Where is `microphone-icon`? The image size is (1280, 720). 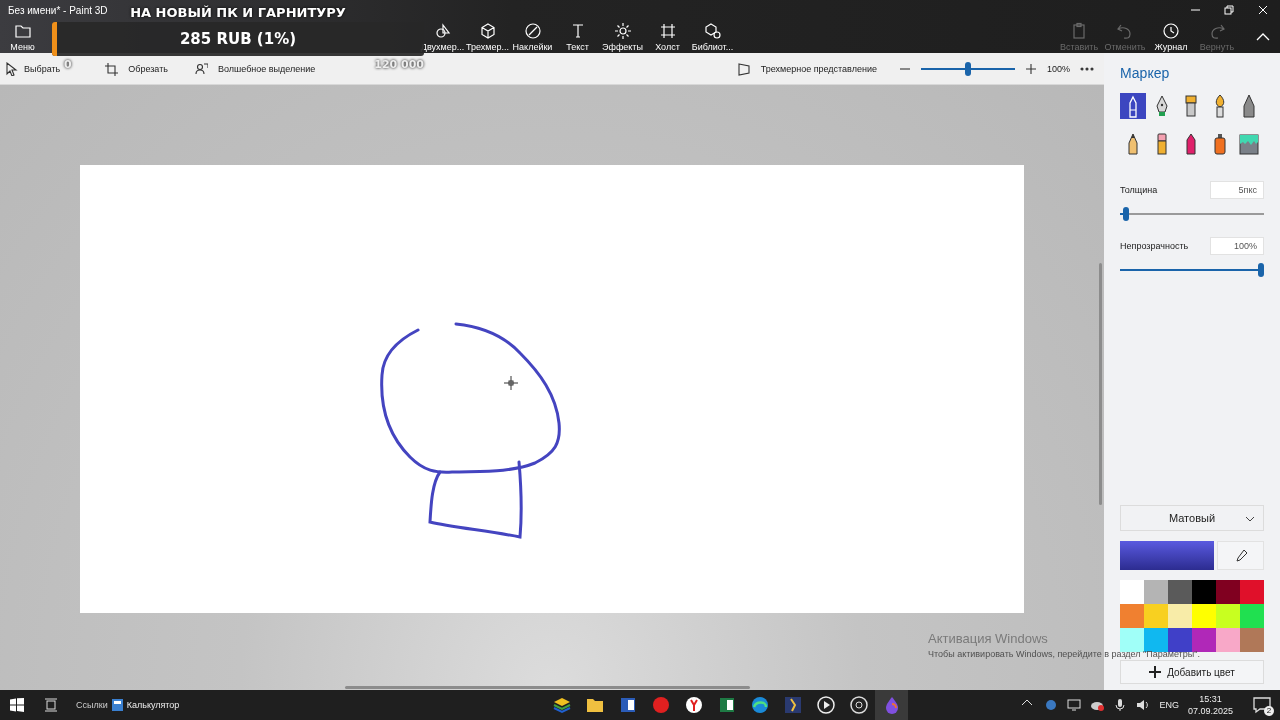 microphone-icon is located at coordinates (1120, 705).